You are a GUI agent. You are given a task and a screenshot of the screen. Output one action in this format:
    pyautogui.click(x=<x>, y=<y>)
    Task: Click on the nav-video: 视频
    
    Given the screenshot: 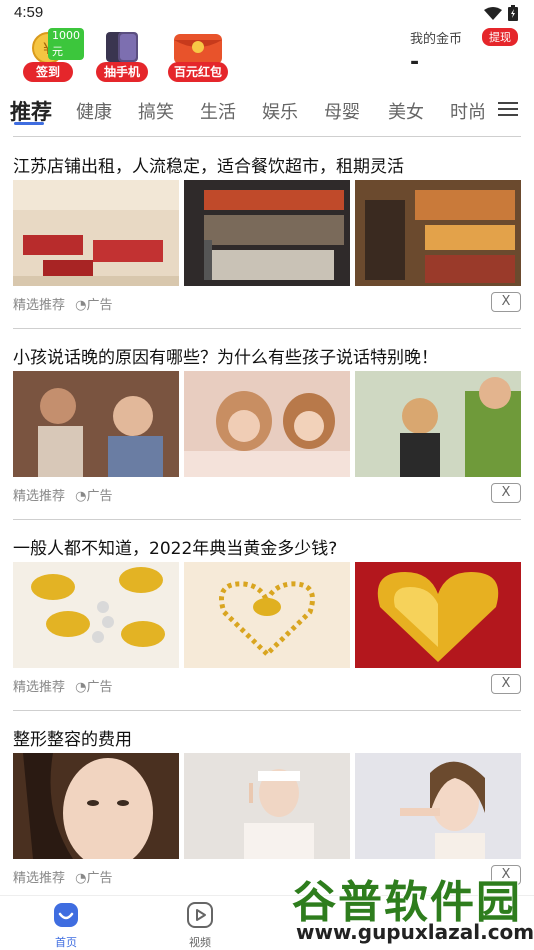 What is the action you would take?
    pyautogui.click(x=200, y=926)
    